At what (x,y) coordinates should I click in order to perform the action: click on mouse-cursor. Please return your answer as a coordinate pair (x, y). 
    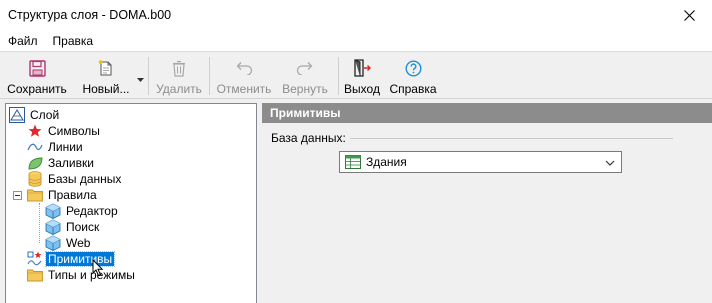
    Looking at the image, I should click on (98, 269).